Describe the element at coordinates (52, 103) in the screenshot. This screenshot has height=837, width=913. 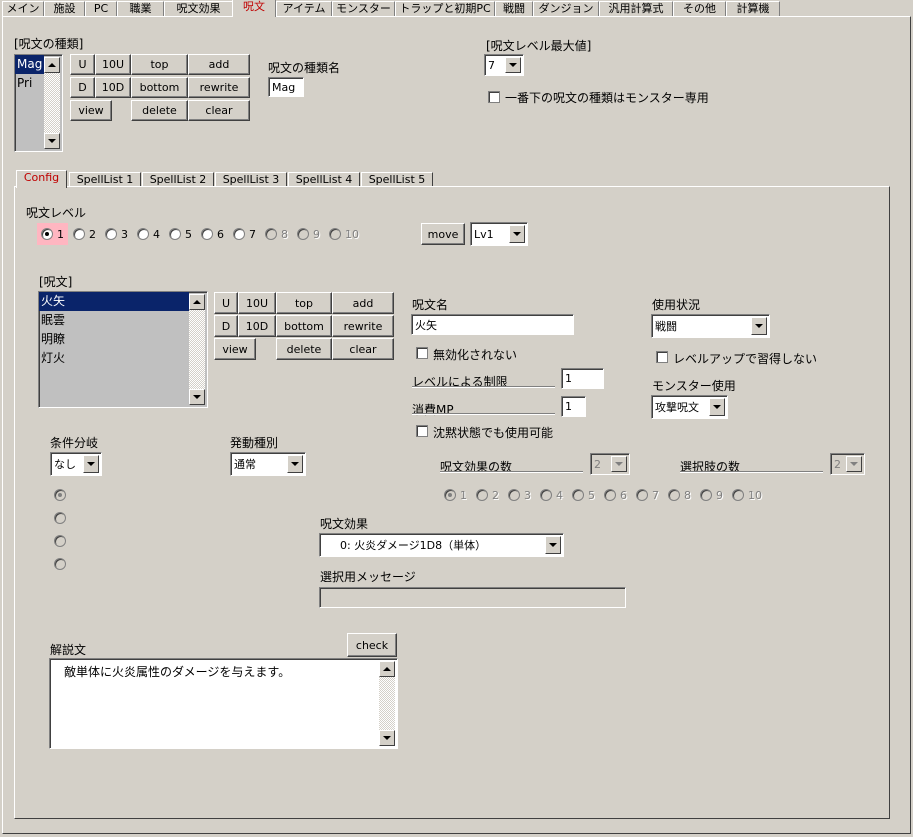
I see `spell-type-scrollbar` at that location.